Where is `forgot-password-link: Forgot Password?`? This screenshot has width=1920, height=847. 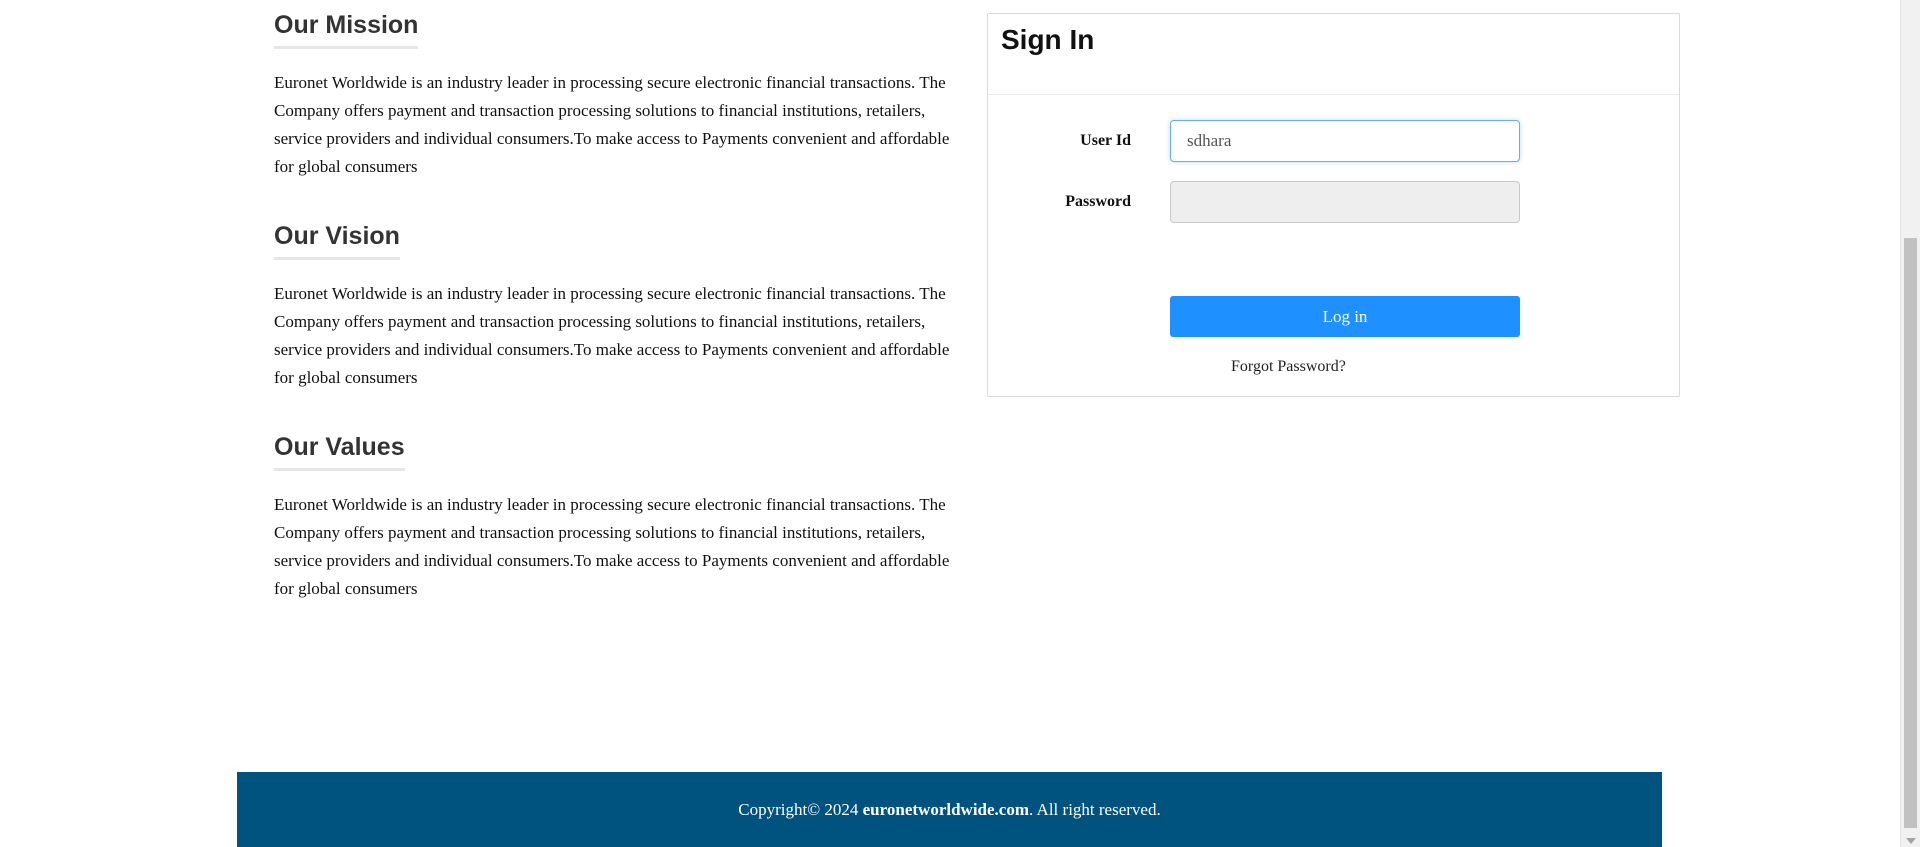 forgot-password-link: Forgot Password? is located at coordinates (1288, 367).